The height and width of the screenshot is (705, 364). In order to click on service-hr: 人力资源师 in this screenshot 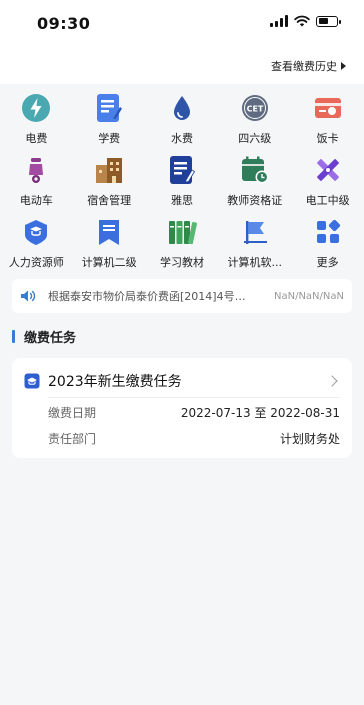, I will do `click(36, 247)`.